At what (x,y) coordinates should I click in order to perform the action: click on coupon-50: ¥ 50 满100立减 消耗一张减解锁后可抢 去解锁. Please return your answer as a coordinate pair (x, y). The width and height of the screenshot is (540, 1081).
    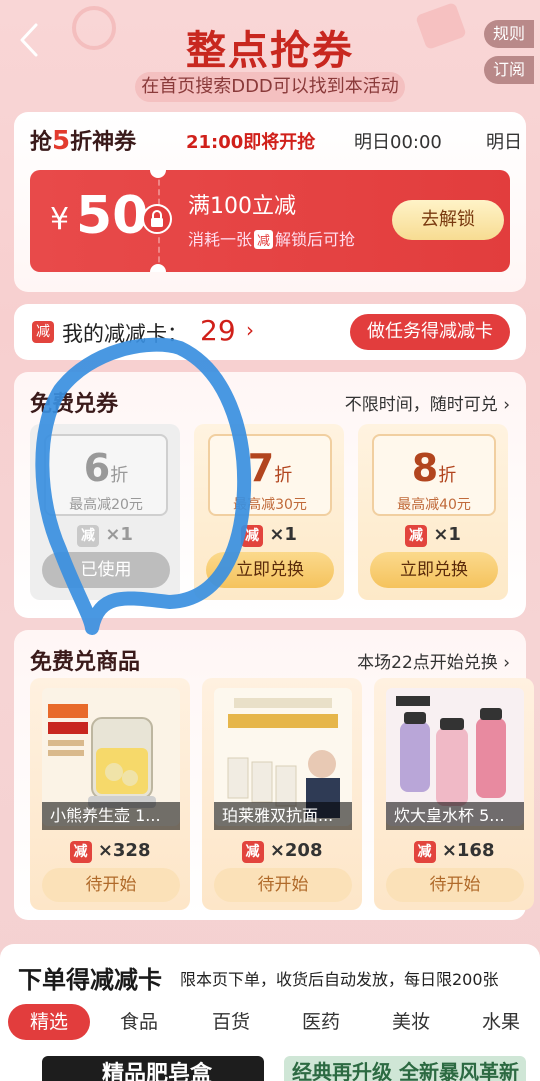
    Looking at the image, I should click on (270, 221).